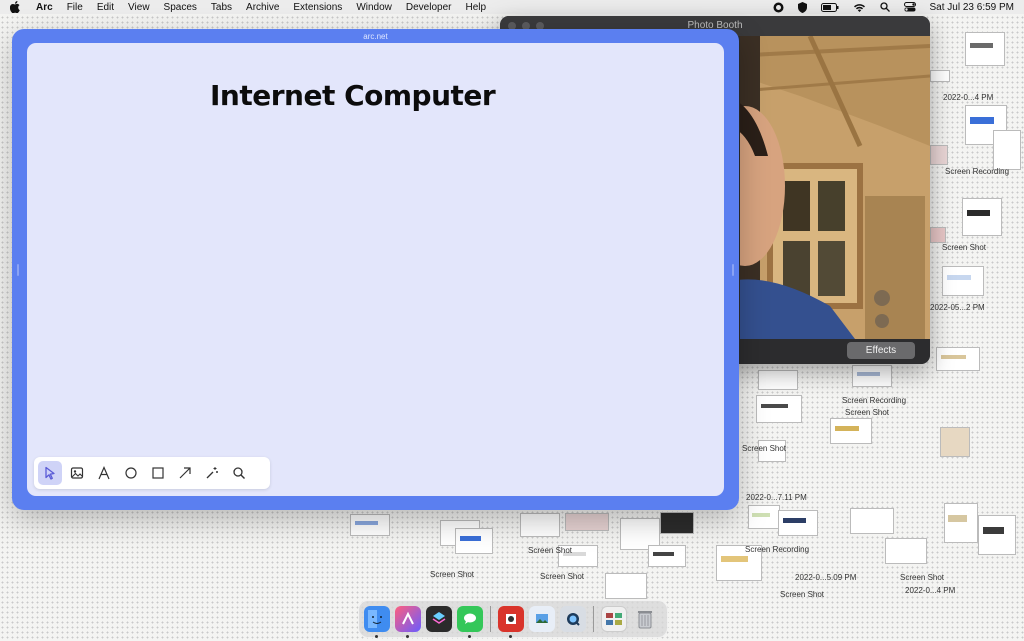 The width and height of the screenshot is (1024, 641). I want to click on menu-developer: Developer, so click(429, 7).